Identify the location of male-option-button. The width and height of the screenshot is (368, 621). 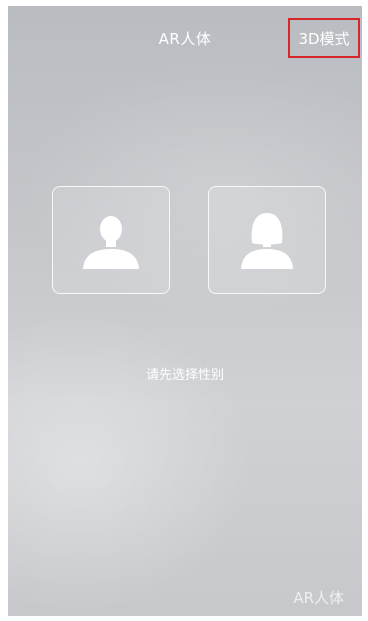
(111, 240).